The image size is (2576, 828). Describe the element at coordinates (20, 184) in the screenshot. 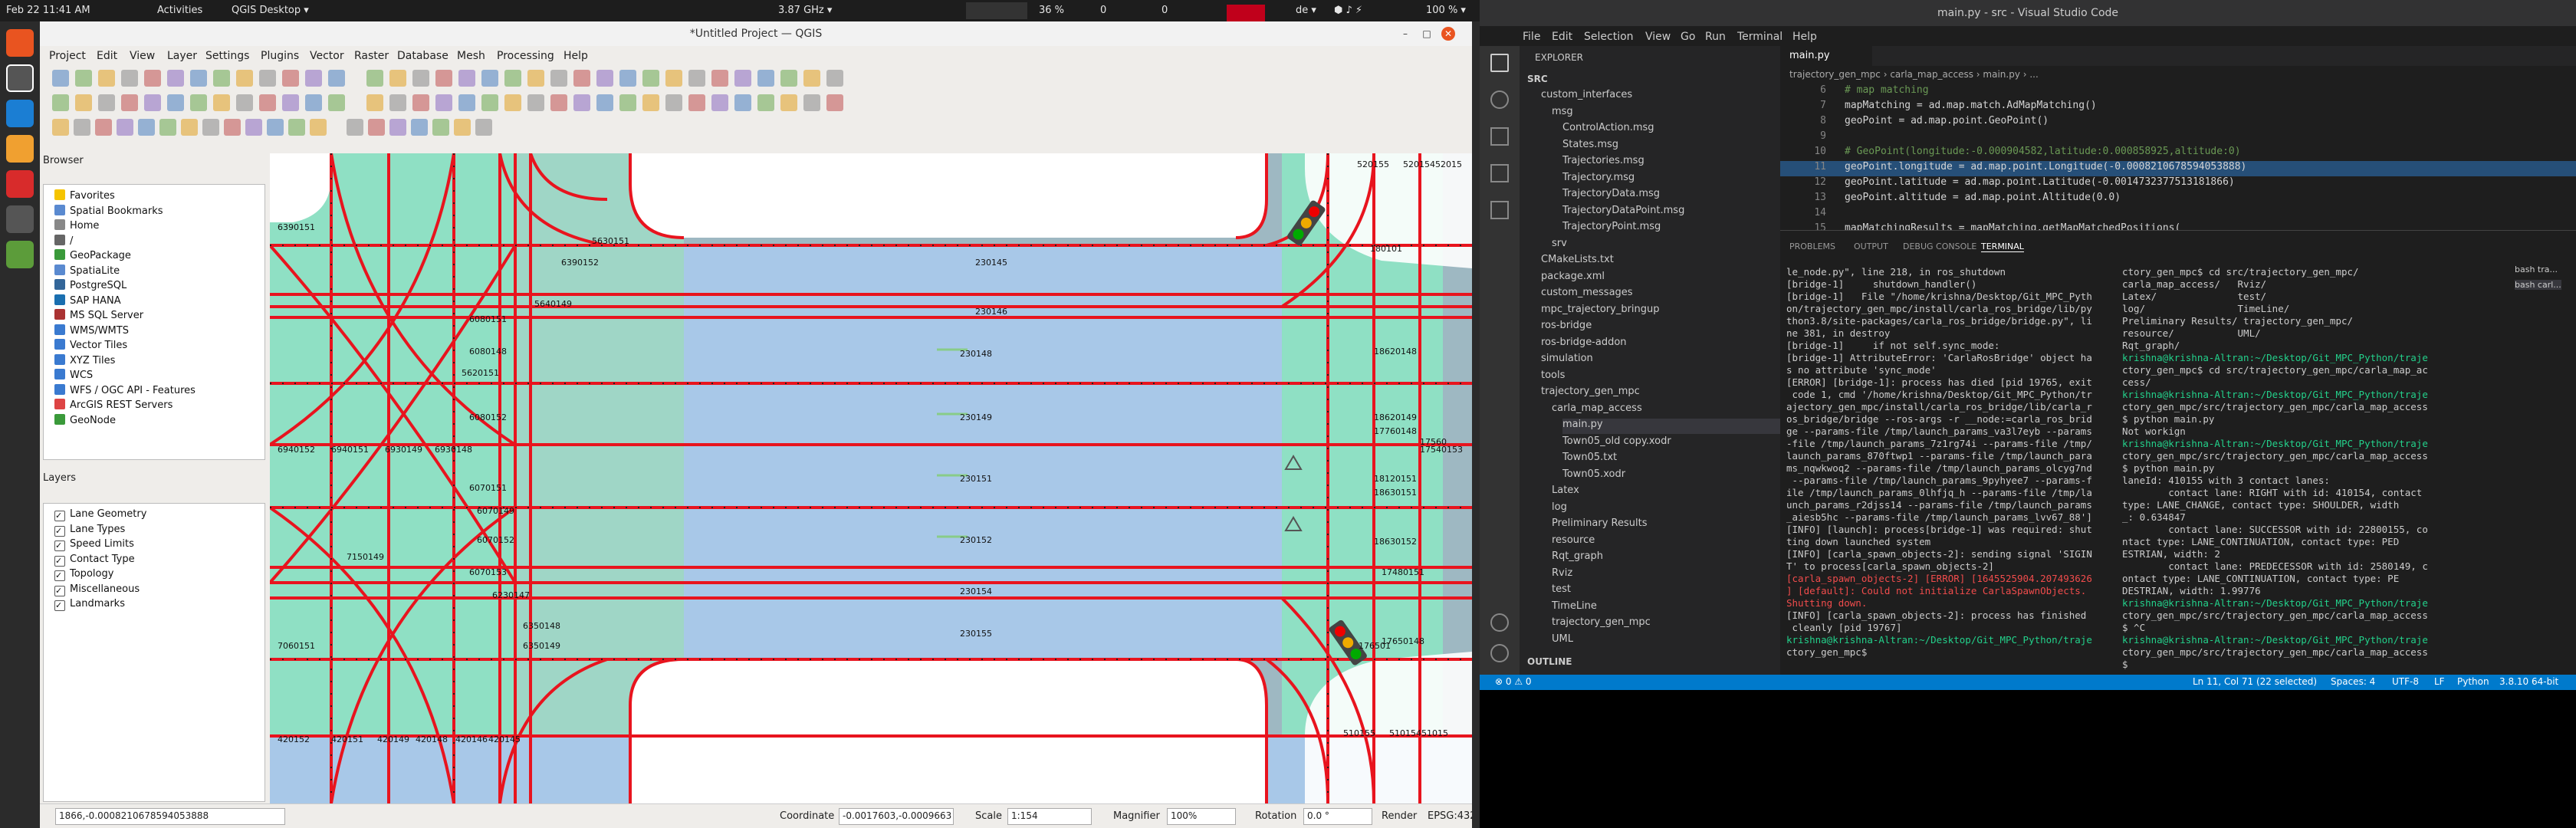

I see `anydesk-icon` at that location.